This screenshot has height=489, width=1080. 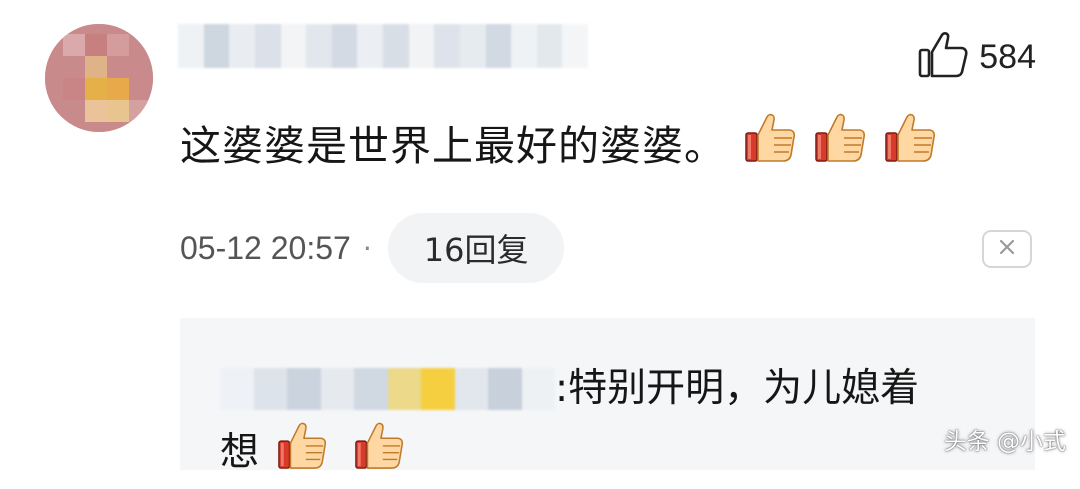 What do you see at coordinates (240, 452) in the screenshot?
I see `reply-body-line2: 想` at bounding box center [240, 452].